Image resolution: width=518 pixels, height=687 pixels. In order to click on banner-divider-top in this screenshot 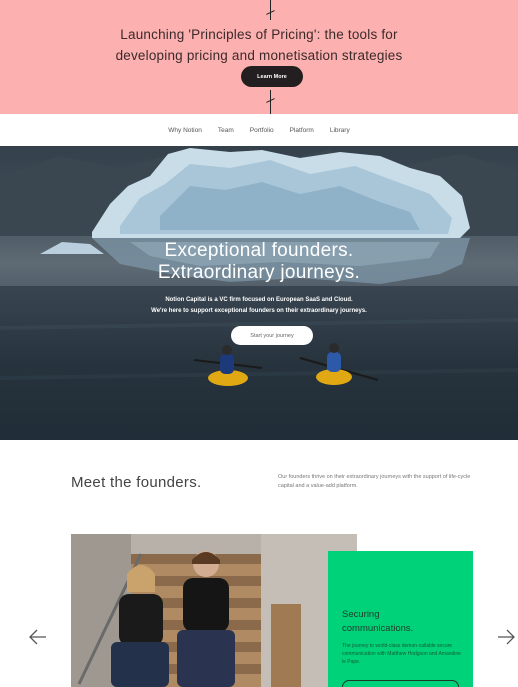, I will do `click(270, 10)`.